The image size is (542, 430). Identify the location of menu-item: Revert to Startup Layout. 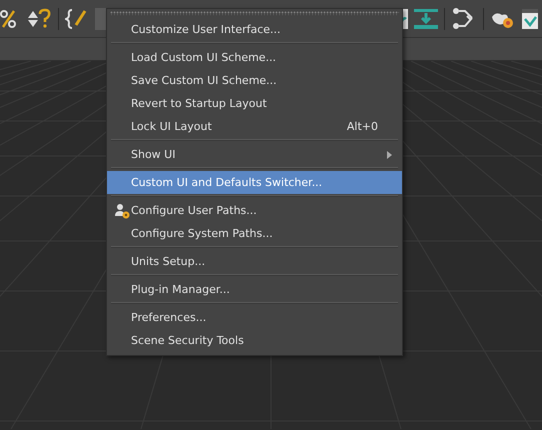
(254, 103).